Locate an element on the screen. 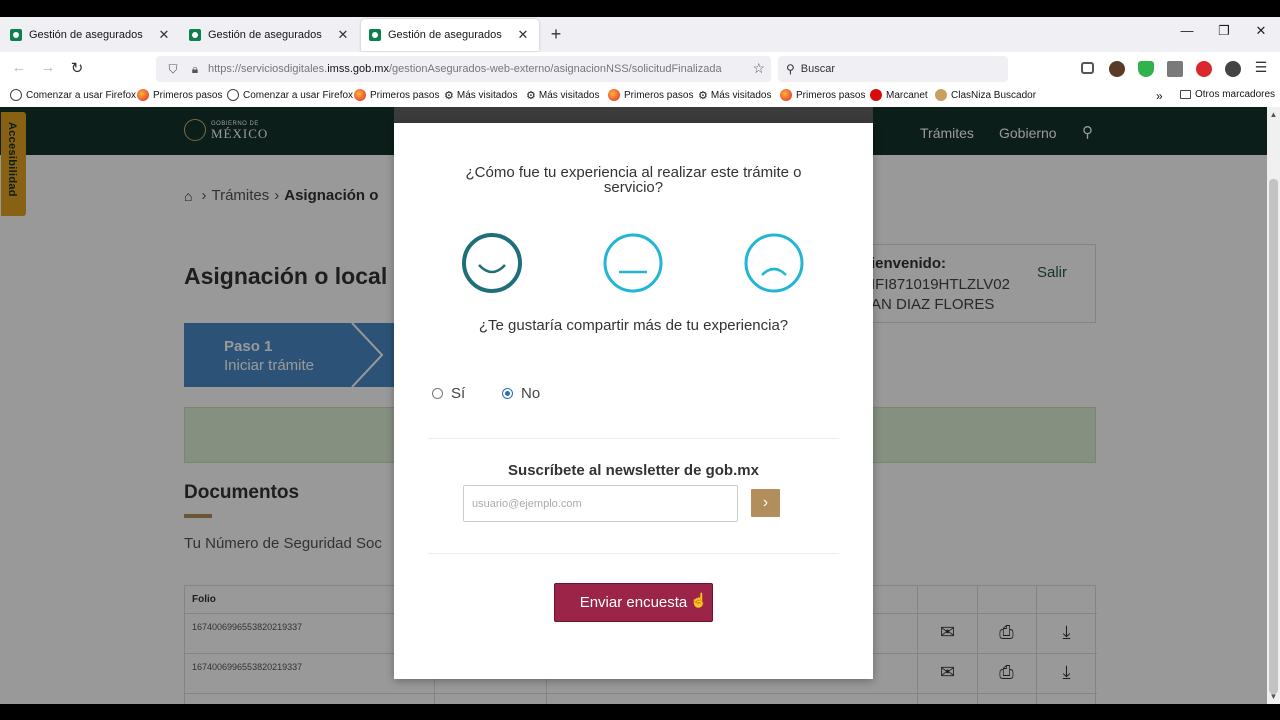 The width and height of the screenshot is (1280, 720). screen-bottom-border is located at coordinates (640, 712).